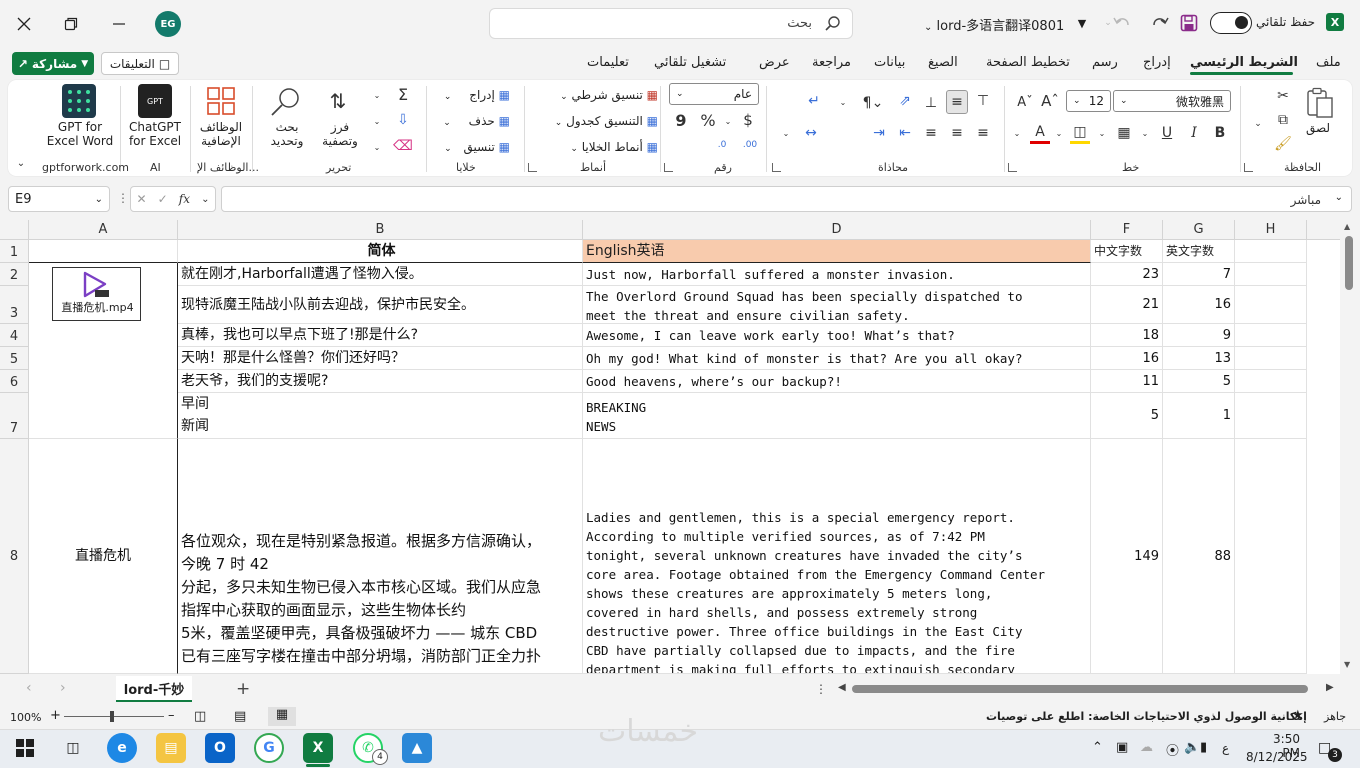 The height and width of the screenshot is (768, 1360). I want to click on cell-h3, so click(1271, 305).